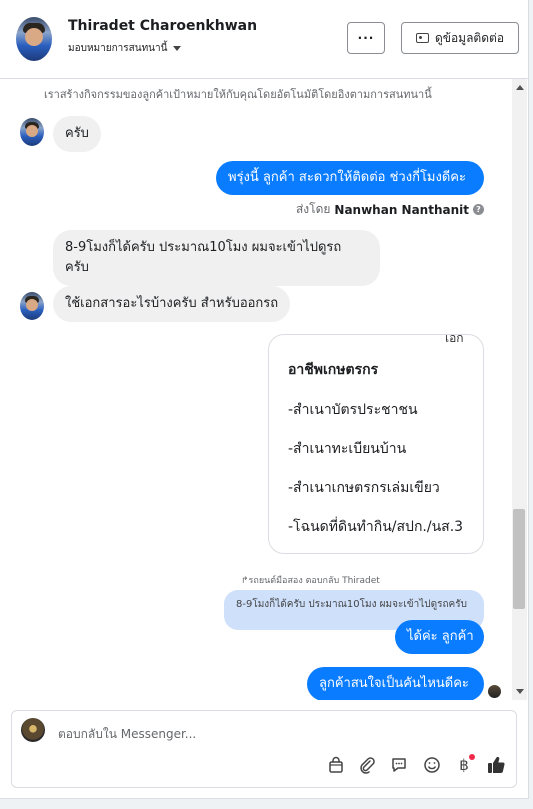  I want to click on scroll-down-arrow-icon, so click(520, 691).